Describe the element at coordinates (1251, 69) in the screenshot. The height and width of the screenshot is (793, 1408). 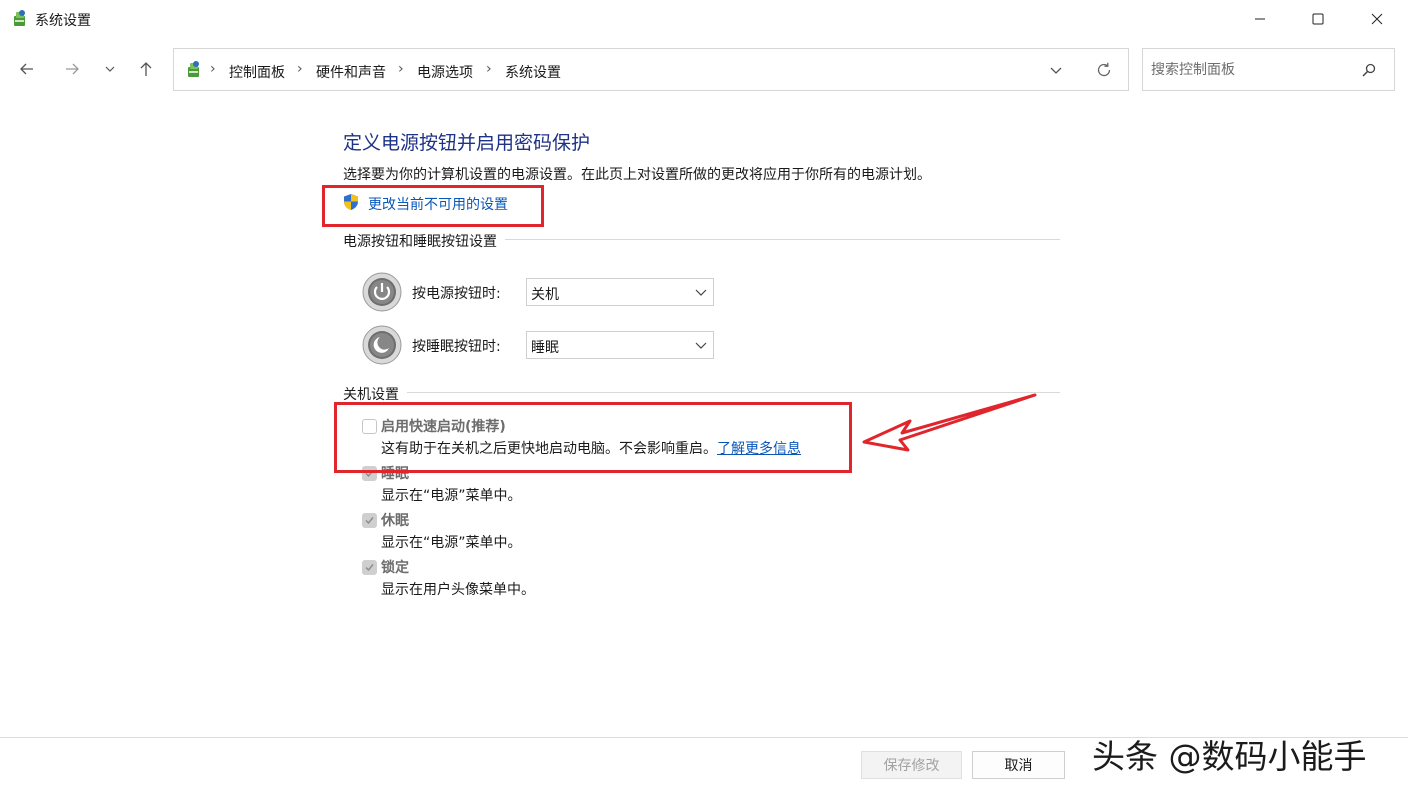
I see `search-input` at that location.